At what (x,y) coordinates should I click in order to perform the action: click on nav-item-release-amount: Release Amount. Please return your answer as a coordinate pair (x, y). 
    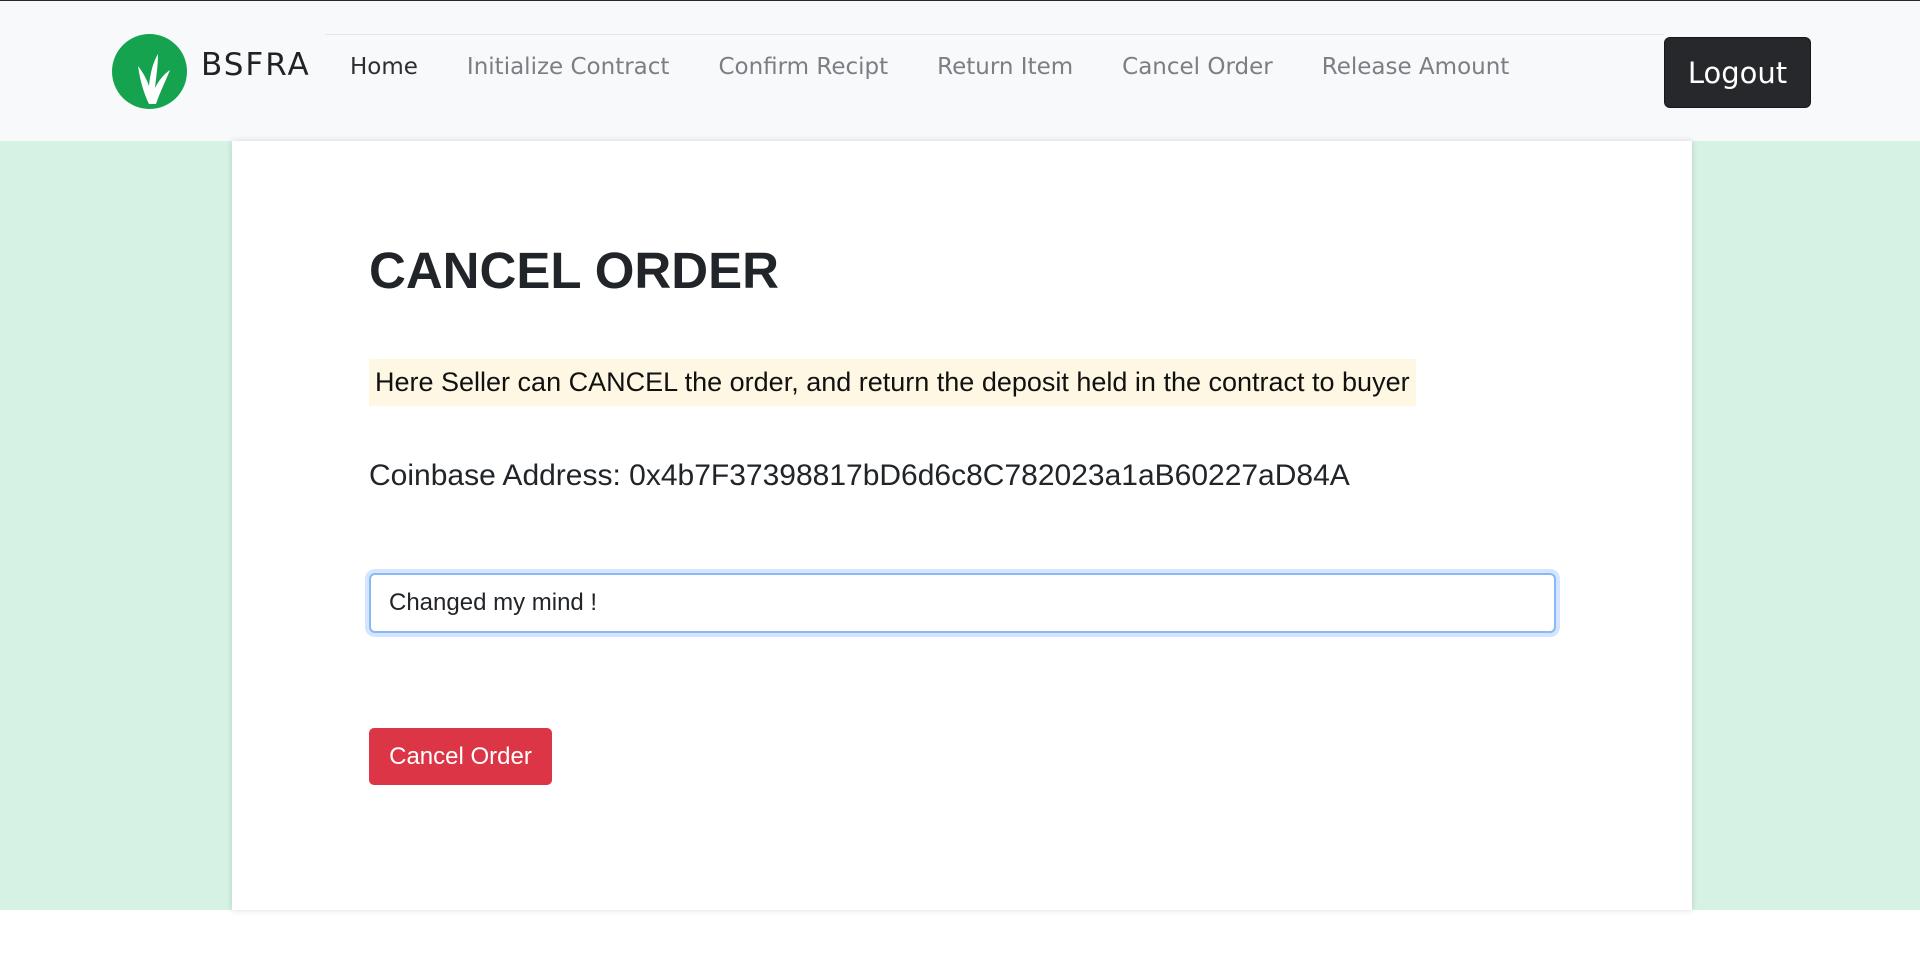
    Looking at the image, I should click on (1416, 67).